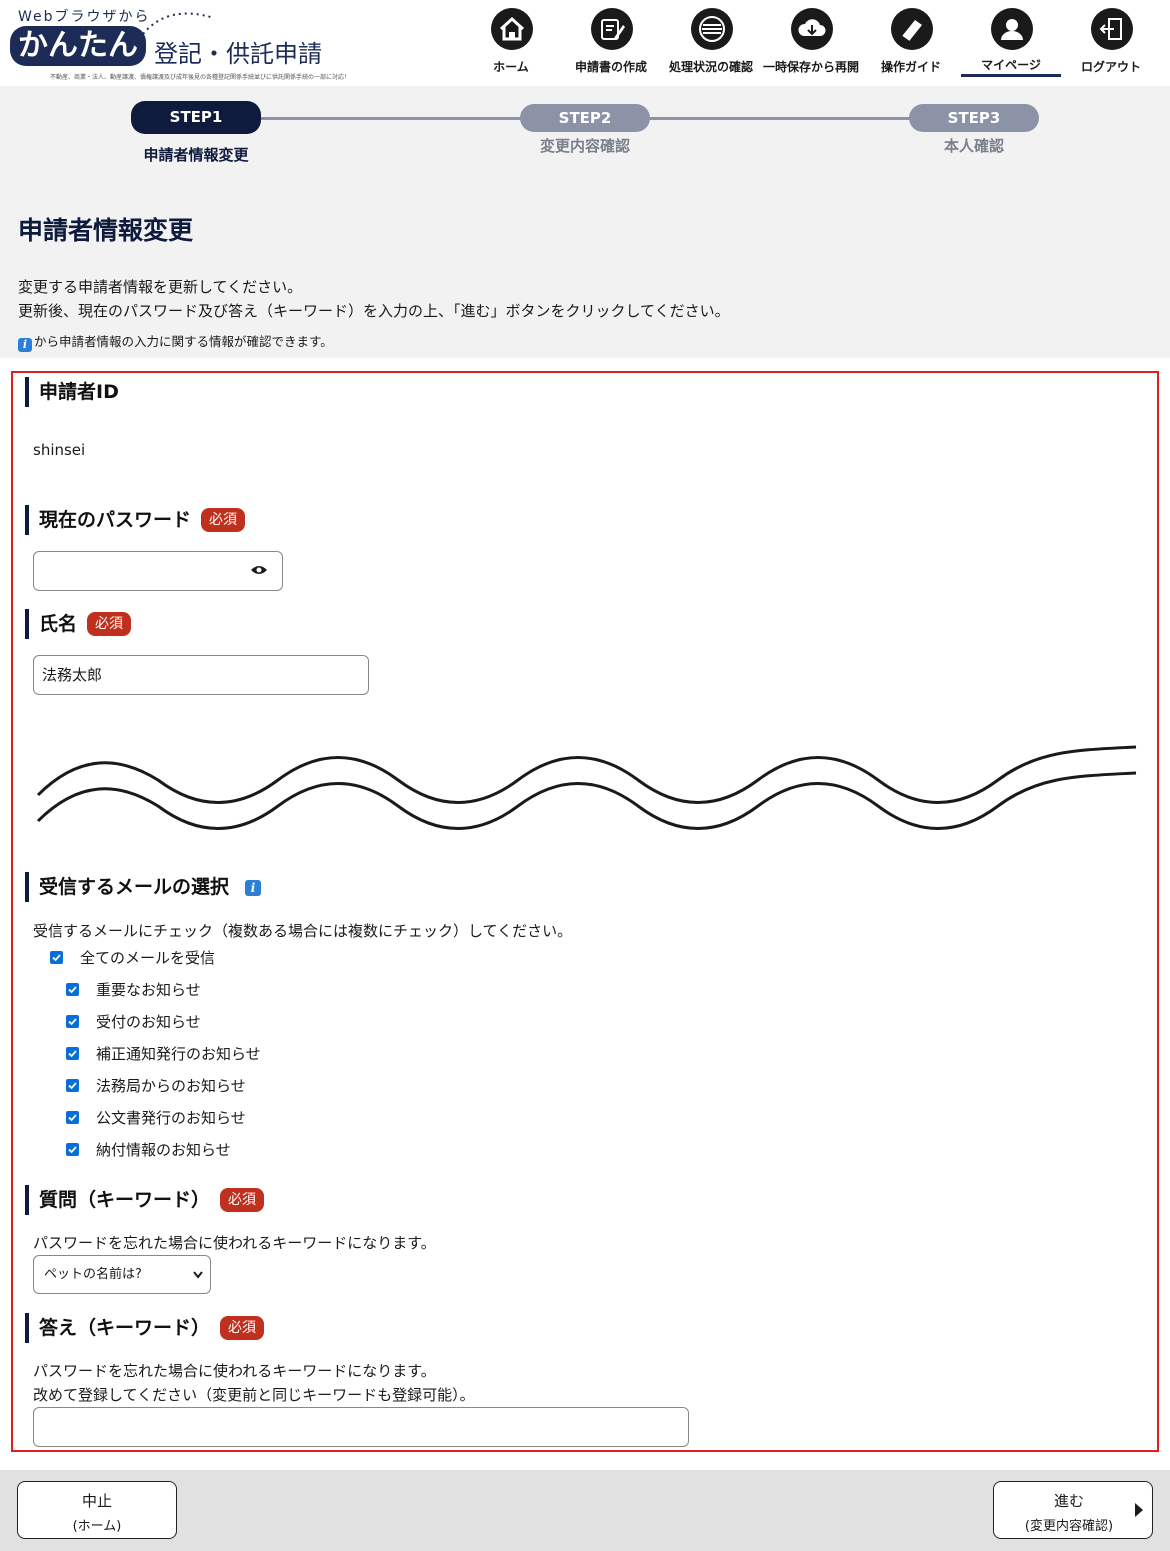  I want to click on applicant-id-label: 申請者ID, so click(79, 392).